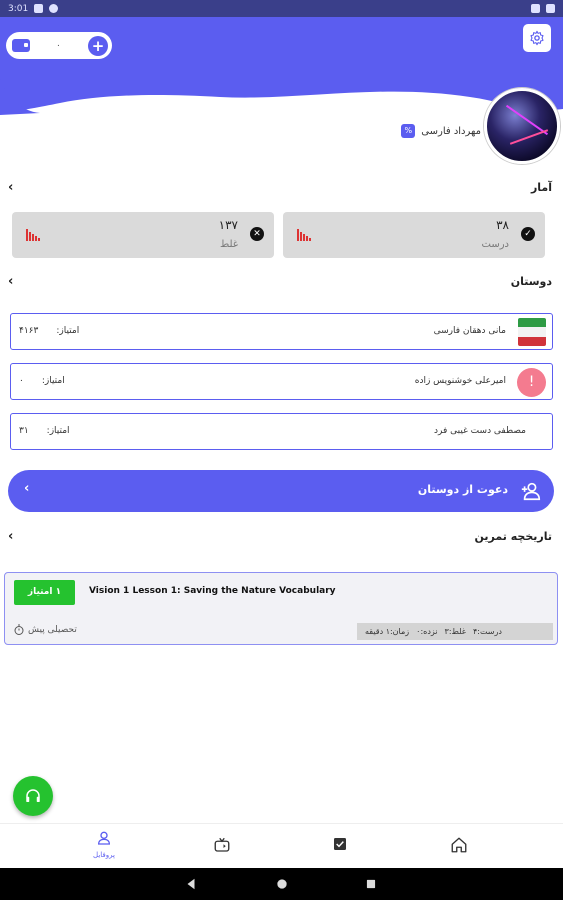 The width and height of the screenshot is (563, 900). What do you see at coordinates (480, 431) in the screenshot?
I see `friend-name: مصطفی دست غیبی فرد` at bounding box center [480, 431].